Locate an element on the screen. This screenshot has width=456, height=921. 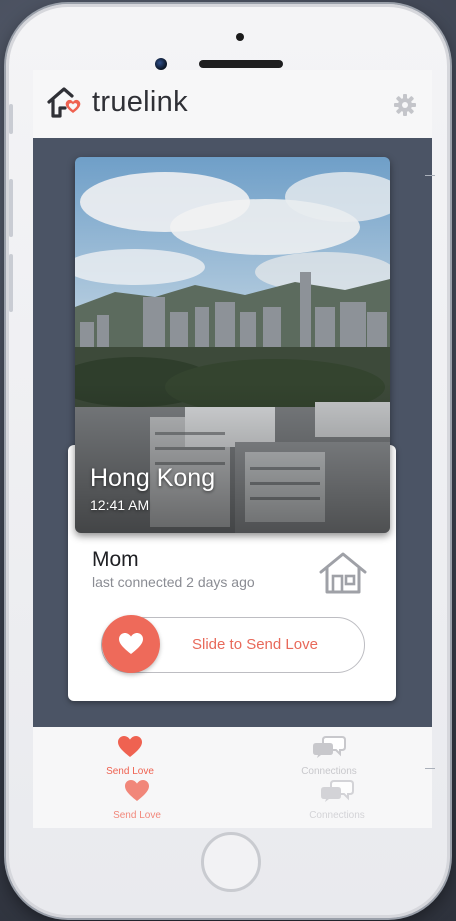
tab-send-love: Send Love is located at coordinates (130, 756).